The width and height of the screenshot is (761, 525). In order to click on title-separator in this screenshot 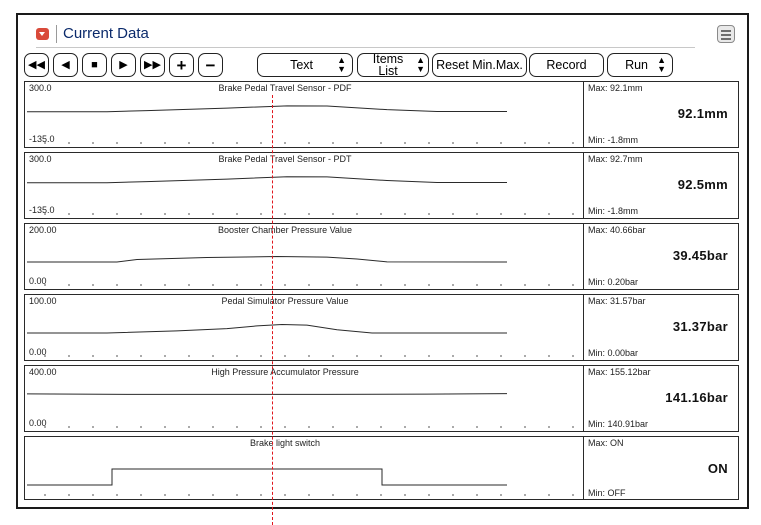, I will do `click(56, 34)`.